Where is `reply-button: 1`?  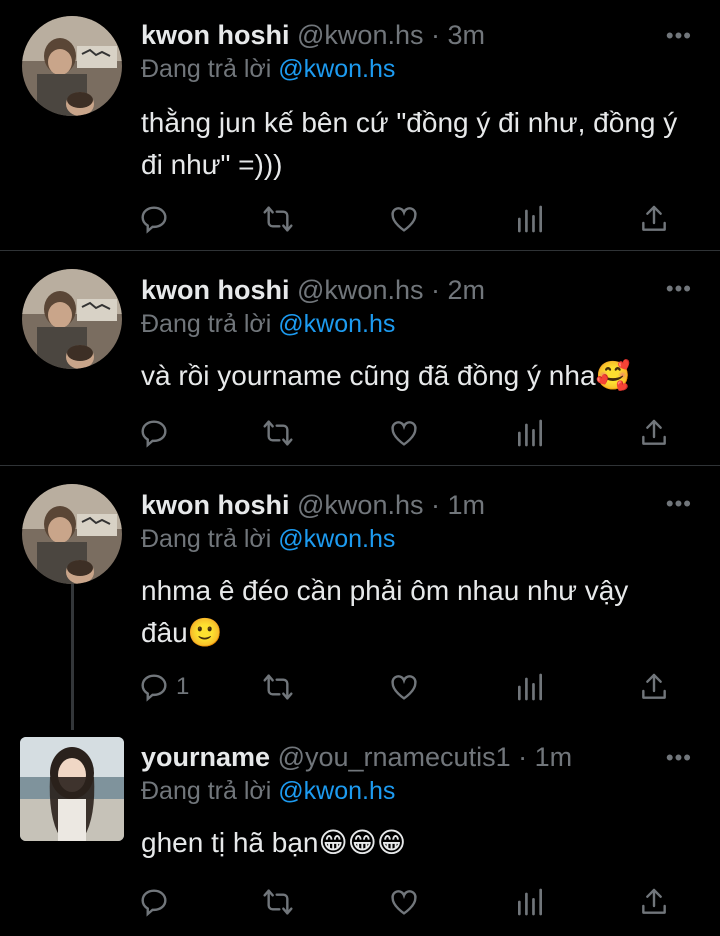 reply-button: 1 is located at coordinates (163, 687).